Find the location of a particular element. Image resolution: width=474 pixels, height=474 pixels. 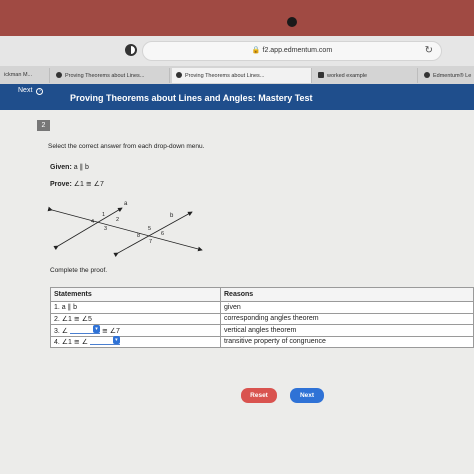

table-row: 3. ∠ ▾ ≅ ∠7 vertical angles theorem is located at coordinates (262, 330).